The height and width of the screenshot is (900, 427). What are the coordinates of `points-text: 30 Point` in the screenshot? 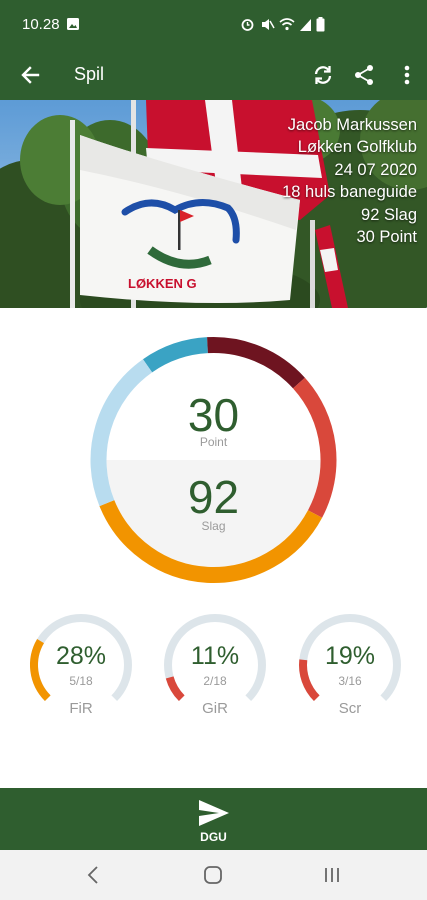 It's located at (386, 237).